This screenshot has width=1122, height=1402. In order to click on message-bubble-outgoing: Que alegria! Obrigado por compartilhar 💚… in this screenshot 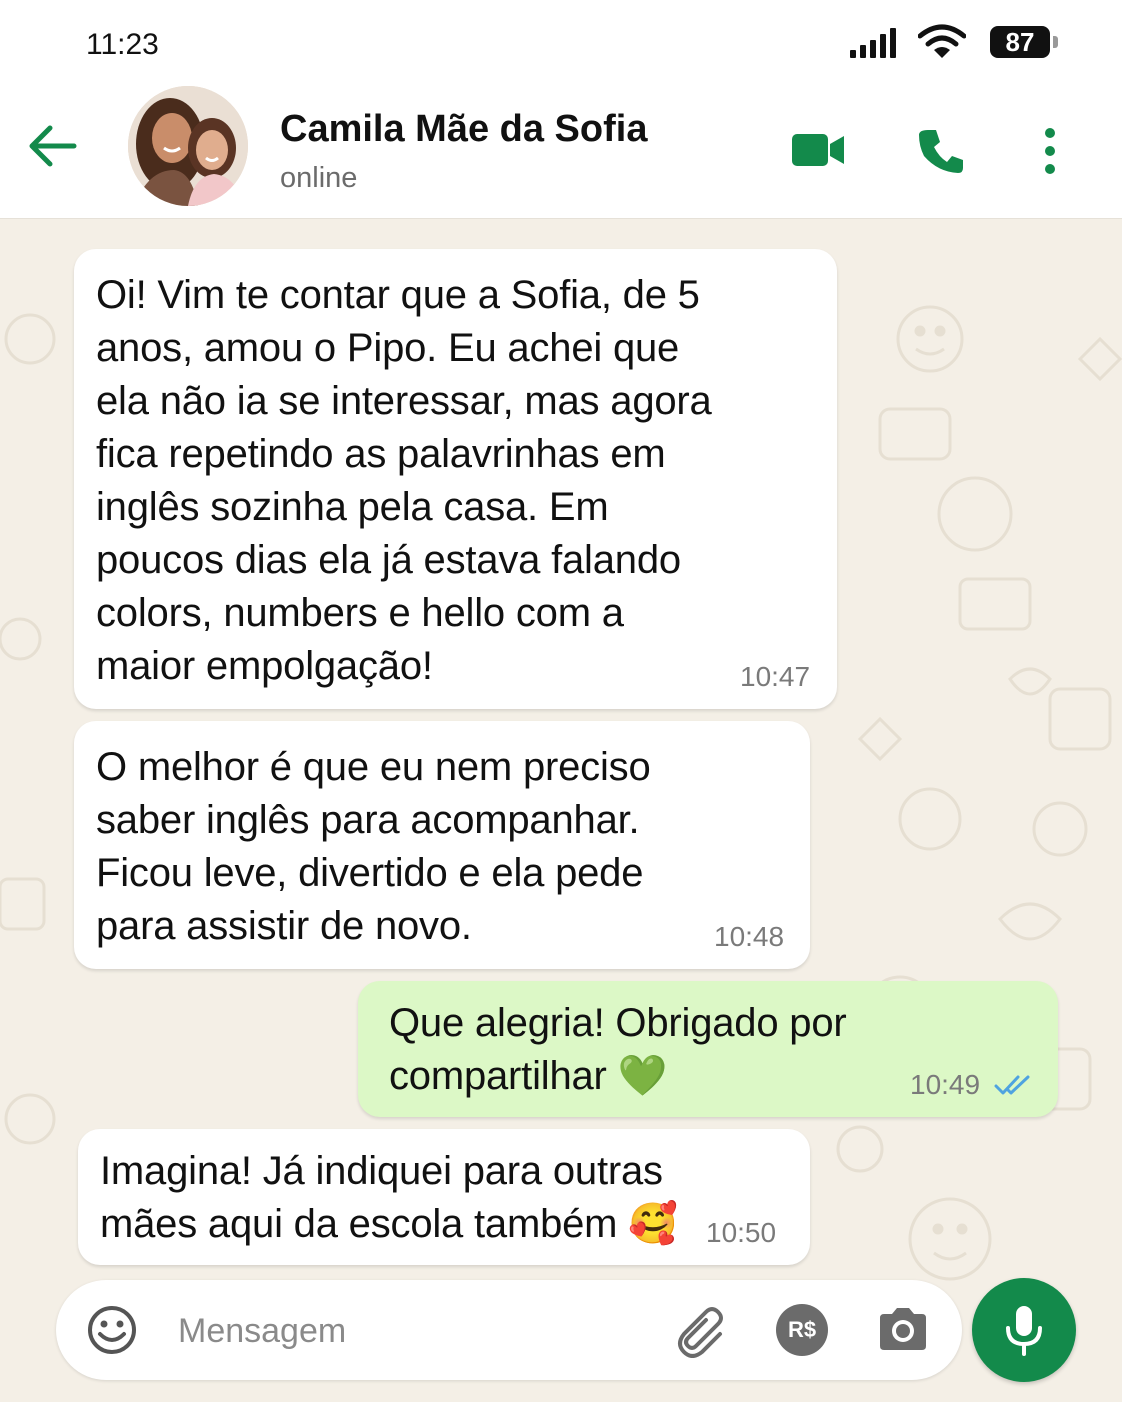, I will do `click(708, 1049)`.